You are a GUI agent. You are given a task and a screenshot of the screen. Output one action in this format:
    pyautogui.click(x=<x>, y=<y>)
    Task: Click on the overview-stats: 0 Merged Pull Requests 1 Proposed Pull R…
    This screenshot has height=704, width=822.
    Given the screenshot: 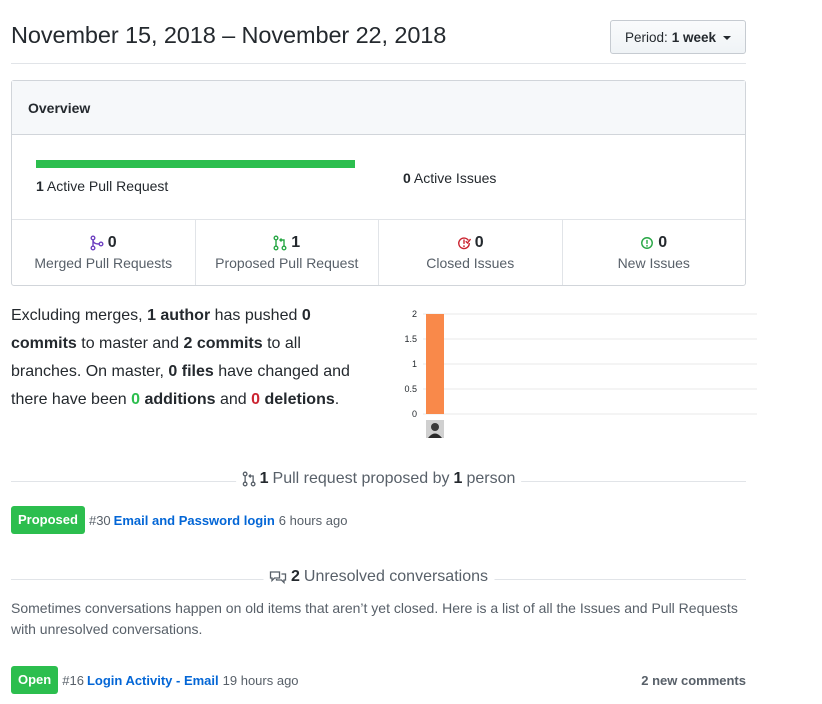 What is the action you would take?
    pyautogui.click(x=378, y=252)
    